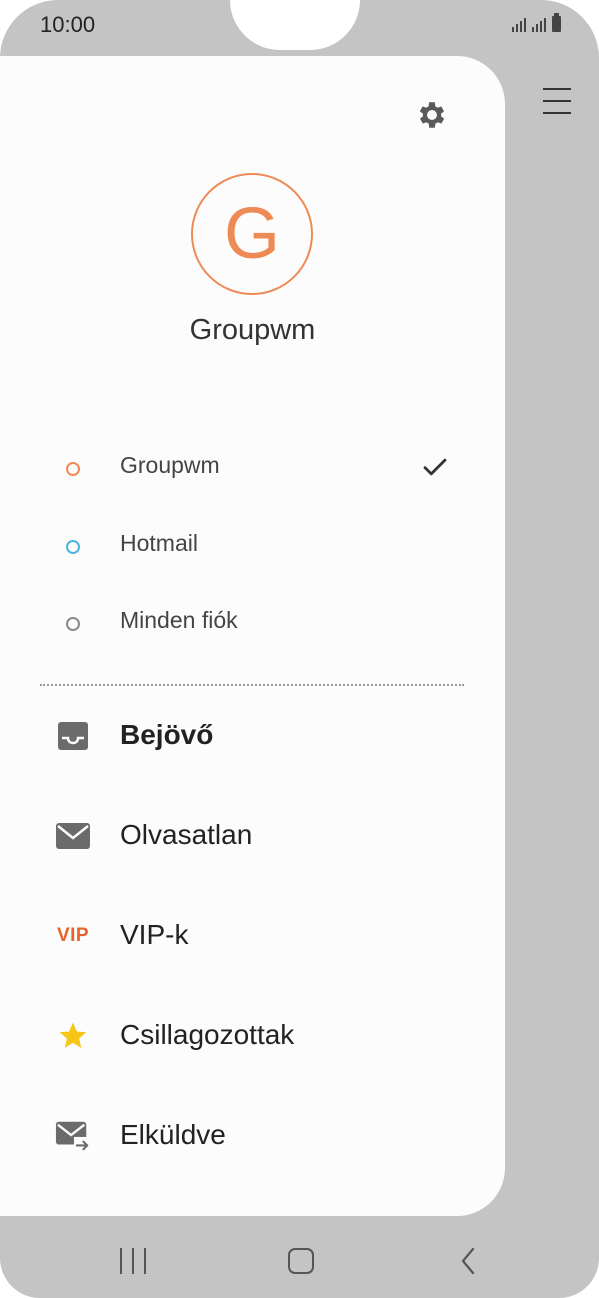 This screenshot has width=599, height=1298. What do you see at coordinates (73, 1136) in the screenshot?
I see `sent-mail-icon` at bounding box center [73, 1136].